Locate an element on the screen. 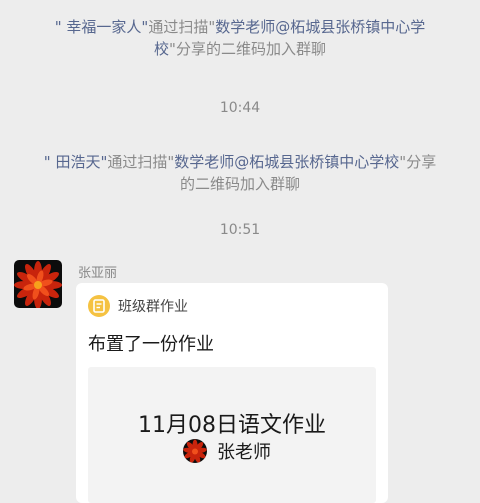 Image resolution: width=480 pixels, height=503 pixels. join-action-text: 分享的二维码加入群聊 is located at coordinates (250, 49).